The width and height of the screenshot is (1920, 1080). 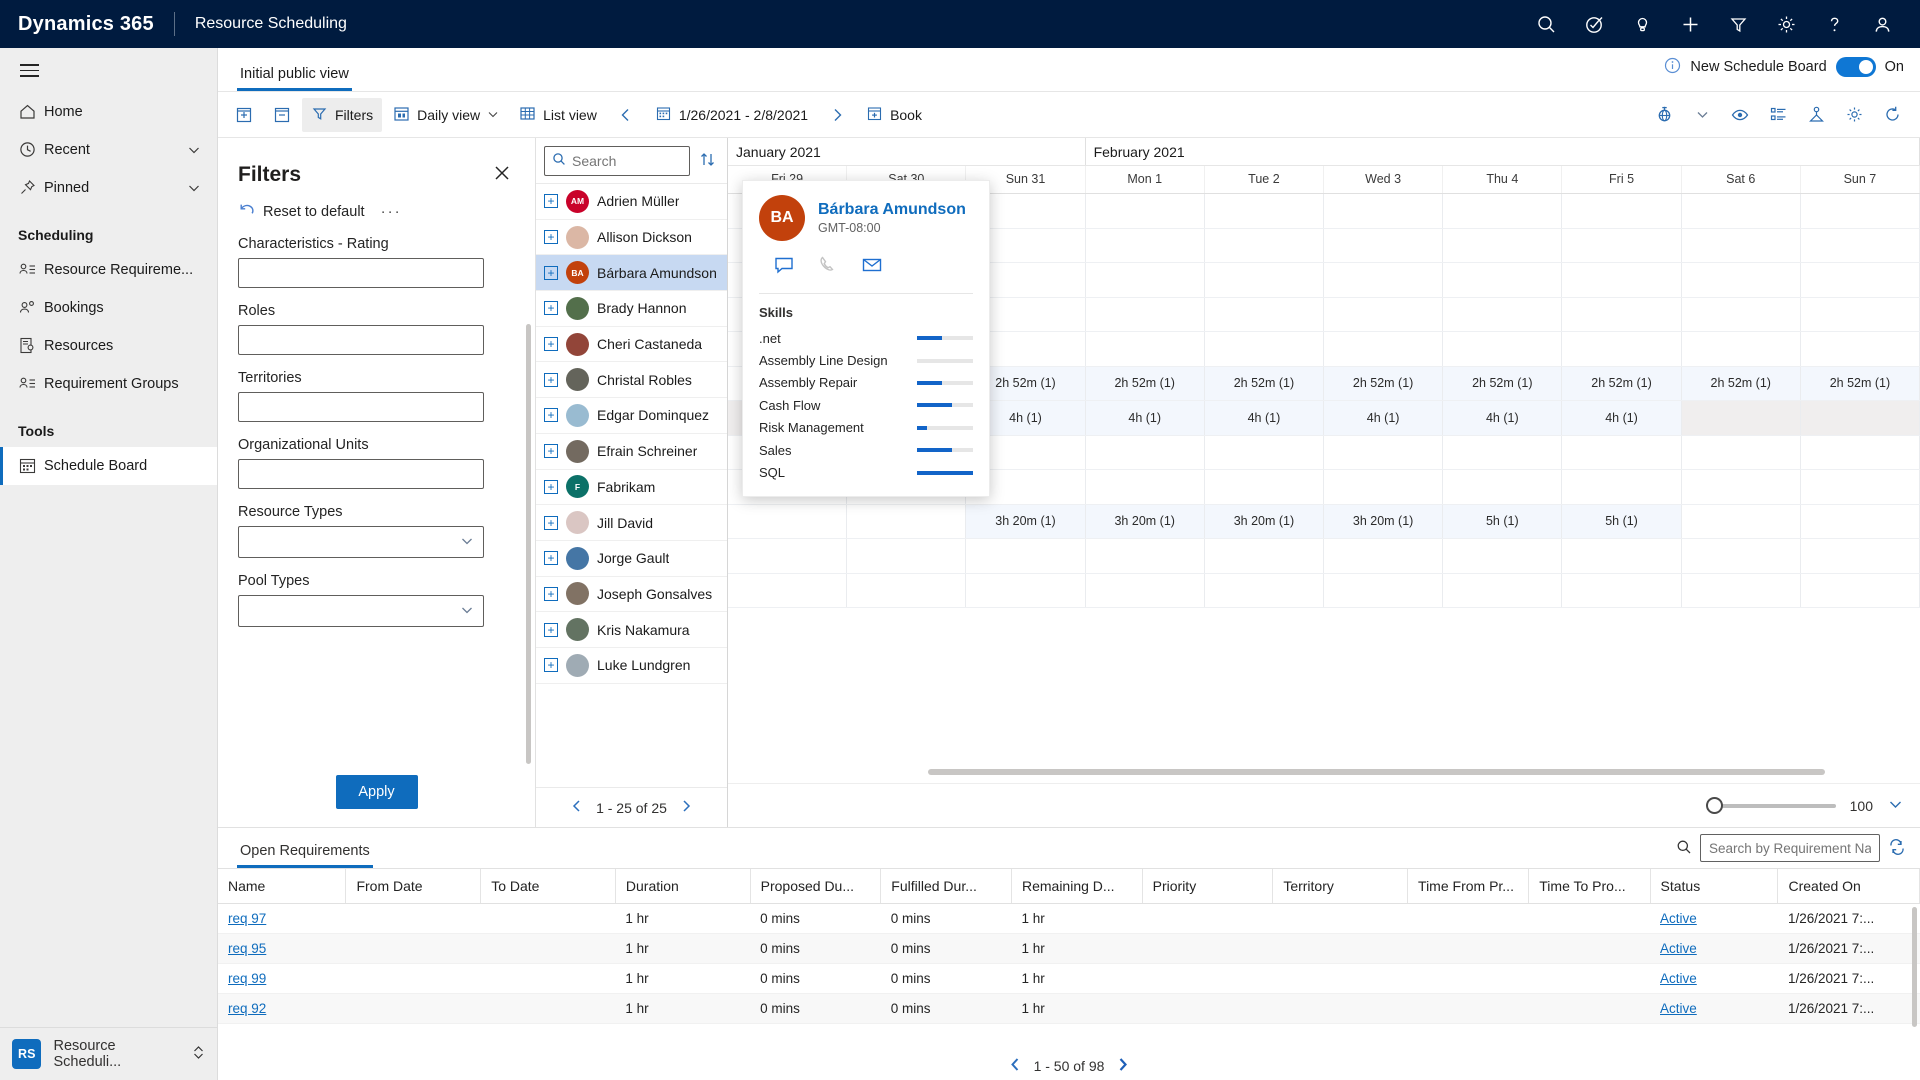 What do you see at coordinates (108, 465) in the screenshot?
I see `sidebar-item-schedule-board: Schedule Board` at bounding box center [108, 465].